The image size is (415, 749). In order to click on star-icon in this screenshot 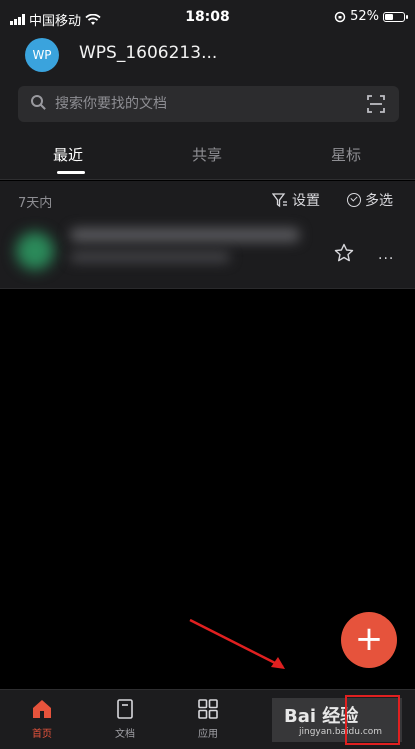, I will do `click(344, 253)`.